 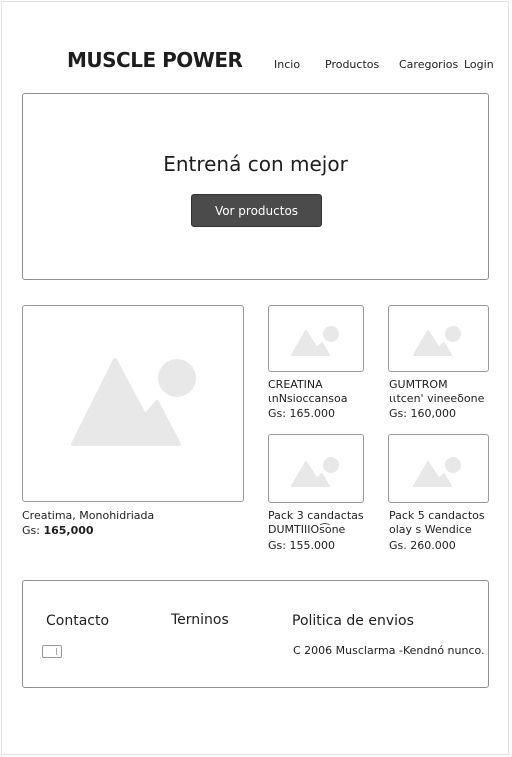 What do you see at coordinates (422, 545) in the screenshot?
I see `product-price: Gs. 260.000` at bounding box center [422, 545].